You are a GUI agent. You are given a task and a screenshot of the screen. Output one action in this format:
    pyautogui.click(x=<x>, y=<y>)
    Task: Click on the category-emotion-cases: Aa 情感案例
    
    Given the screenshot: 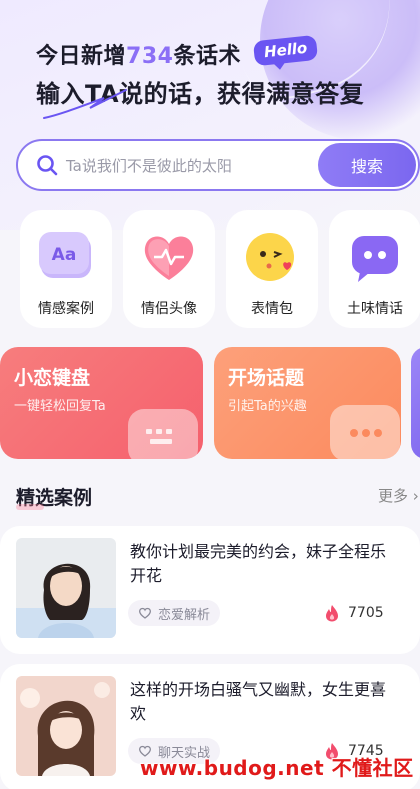 What is the action you would take?
    pyautogui.click(x=66, y=269)
    